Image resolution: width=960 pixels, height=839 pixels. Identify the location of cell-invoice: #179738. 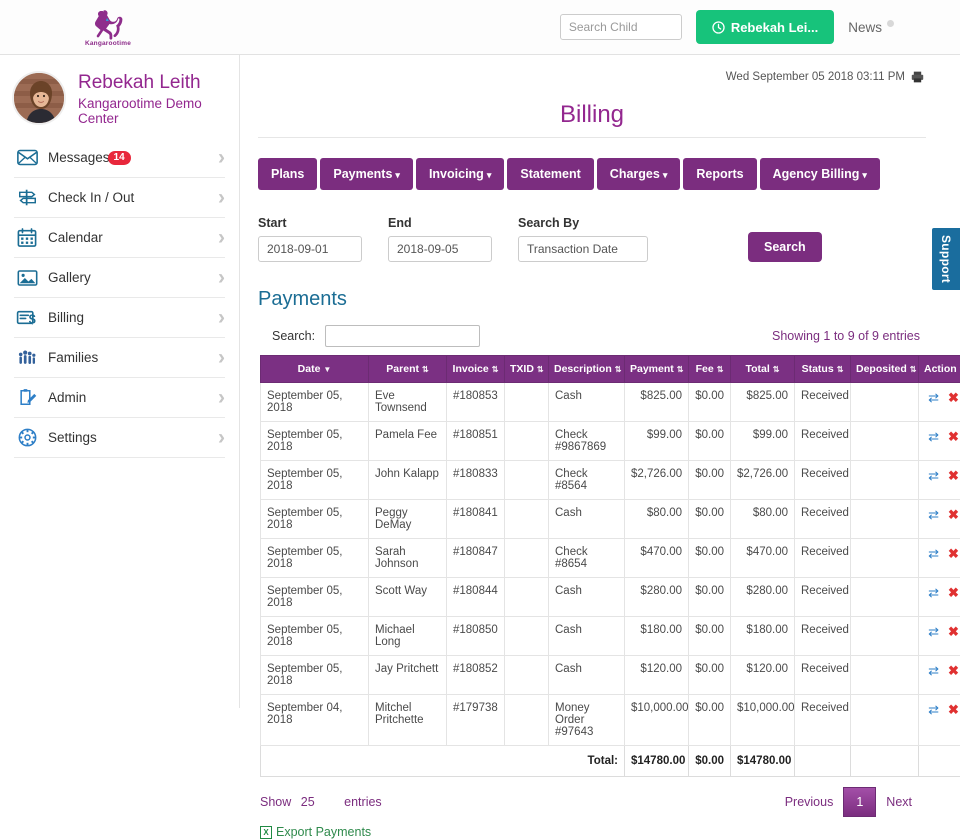
(476, 720).